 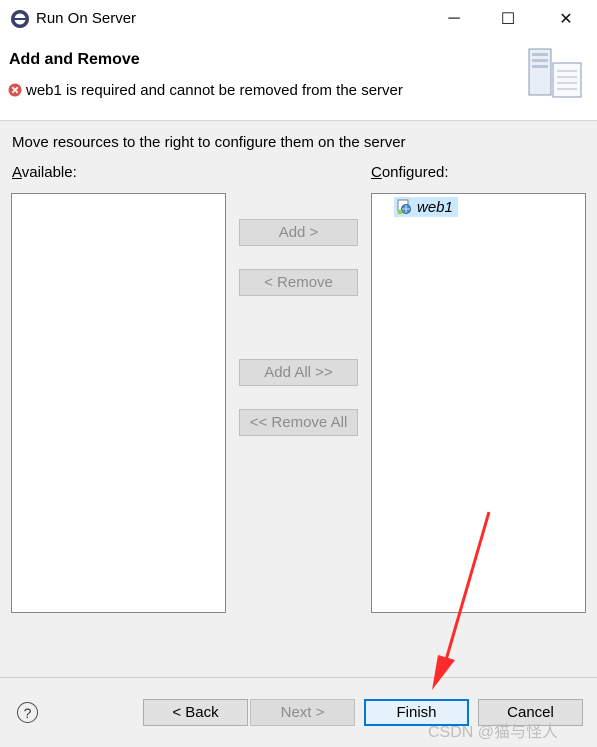 I want to click on help-icon: ?, so click(x=27, y=712).